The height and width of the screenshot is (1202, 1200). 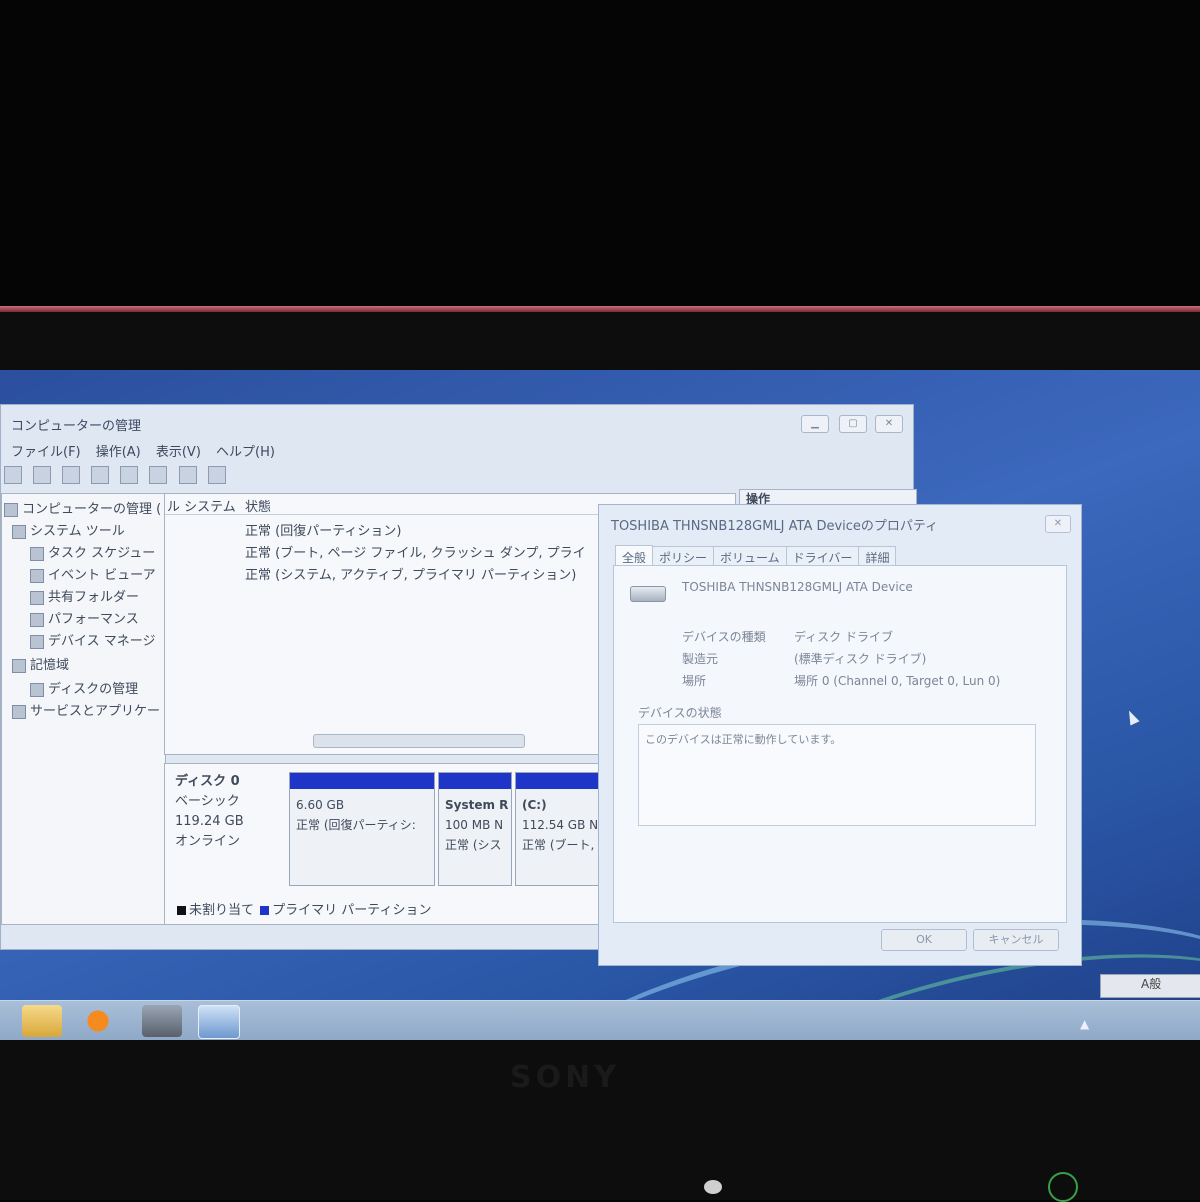 What do you see at coordinates (477, 805) in the screenshot?
I see `partition-name: System R` at bounding box center [477, 805].